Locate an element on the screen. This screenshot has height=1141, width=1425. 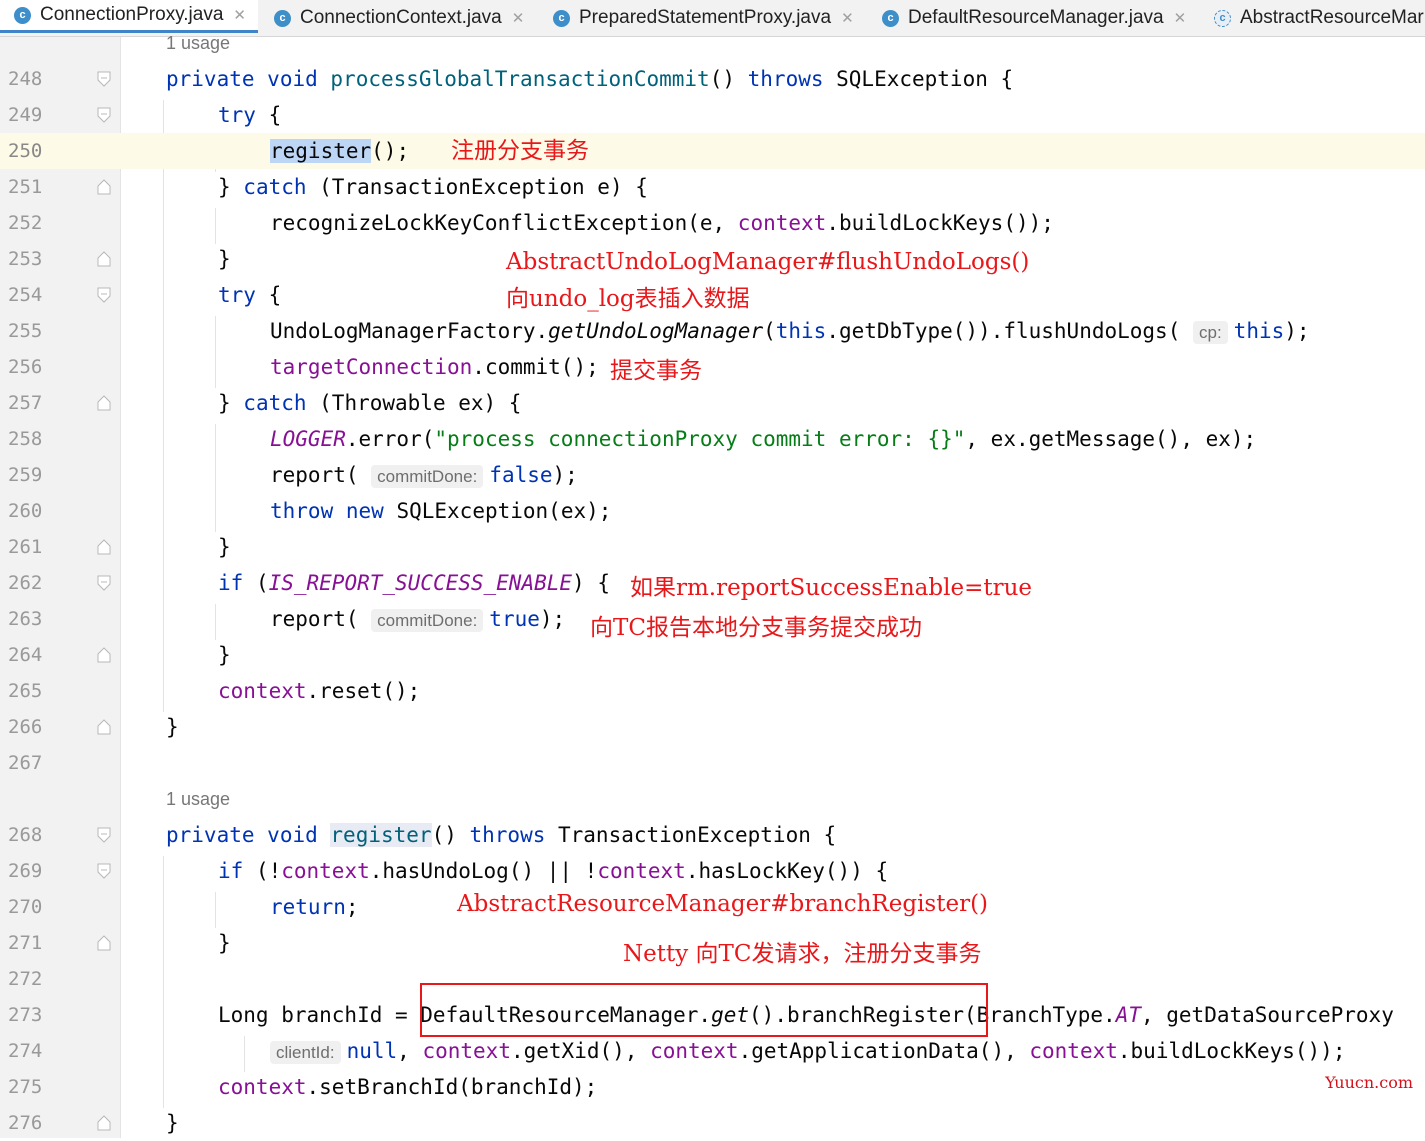
line-number: 270 is located at coordinates (25, 907).